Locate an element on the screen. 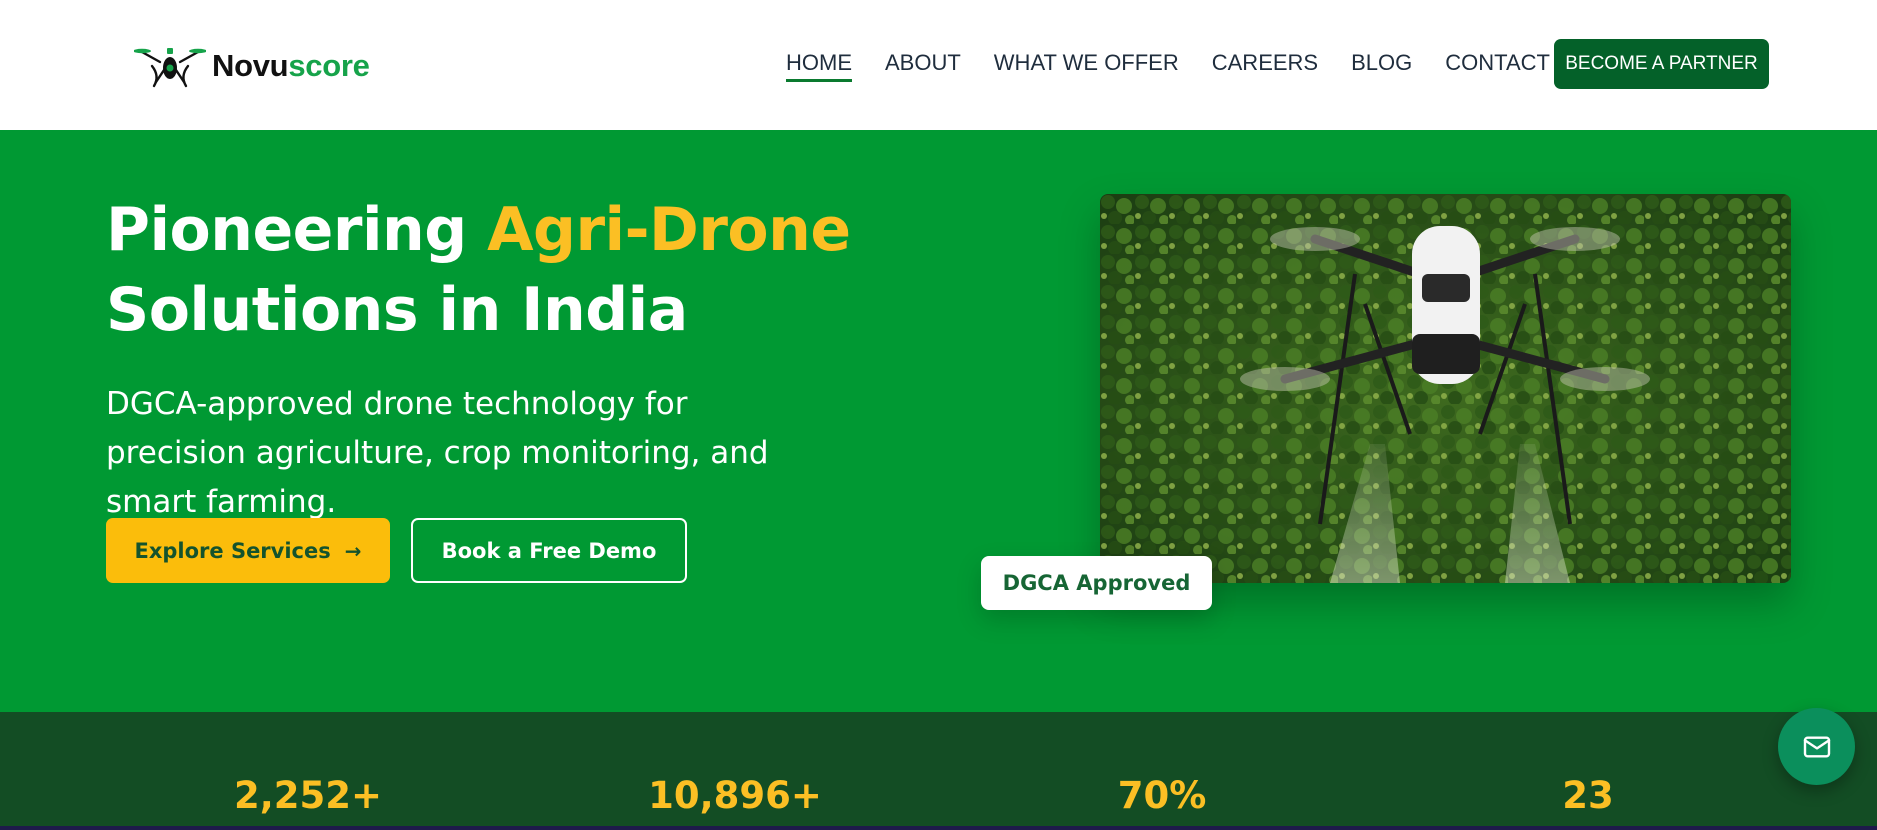  book-demo-button: Book a Free Demo is located at coordinates (549, 550).